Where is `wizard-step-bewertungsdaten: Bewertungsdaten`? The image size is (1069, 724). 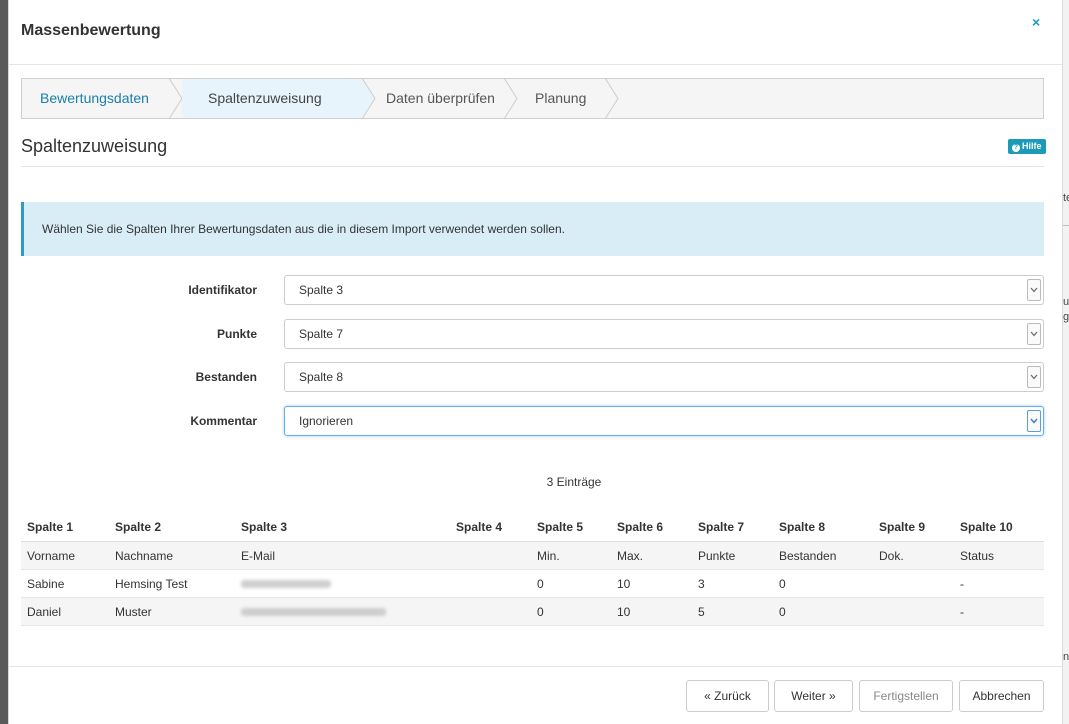 wizard-step-bewertungsdaten: Bewertungsdaten is located at coordinates (102, 98).